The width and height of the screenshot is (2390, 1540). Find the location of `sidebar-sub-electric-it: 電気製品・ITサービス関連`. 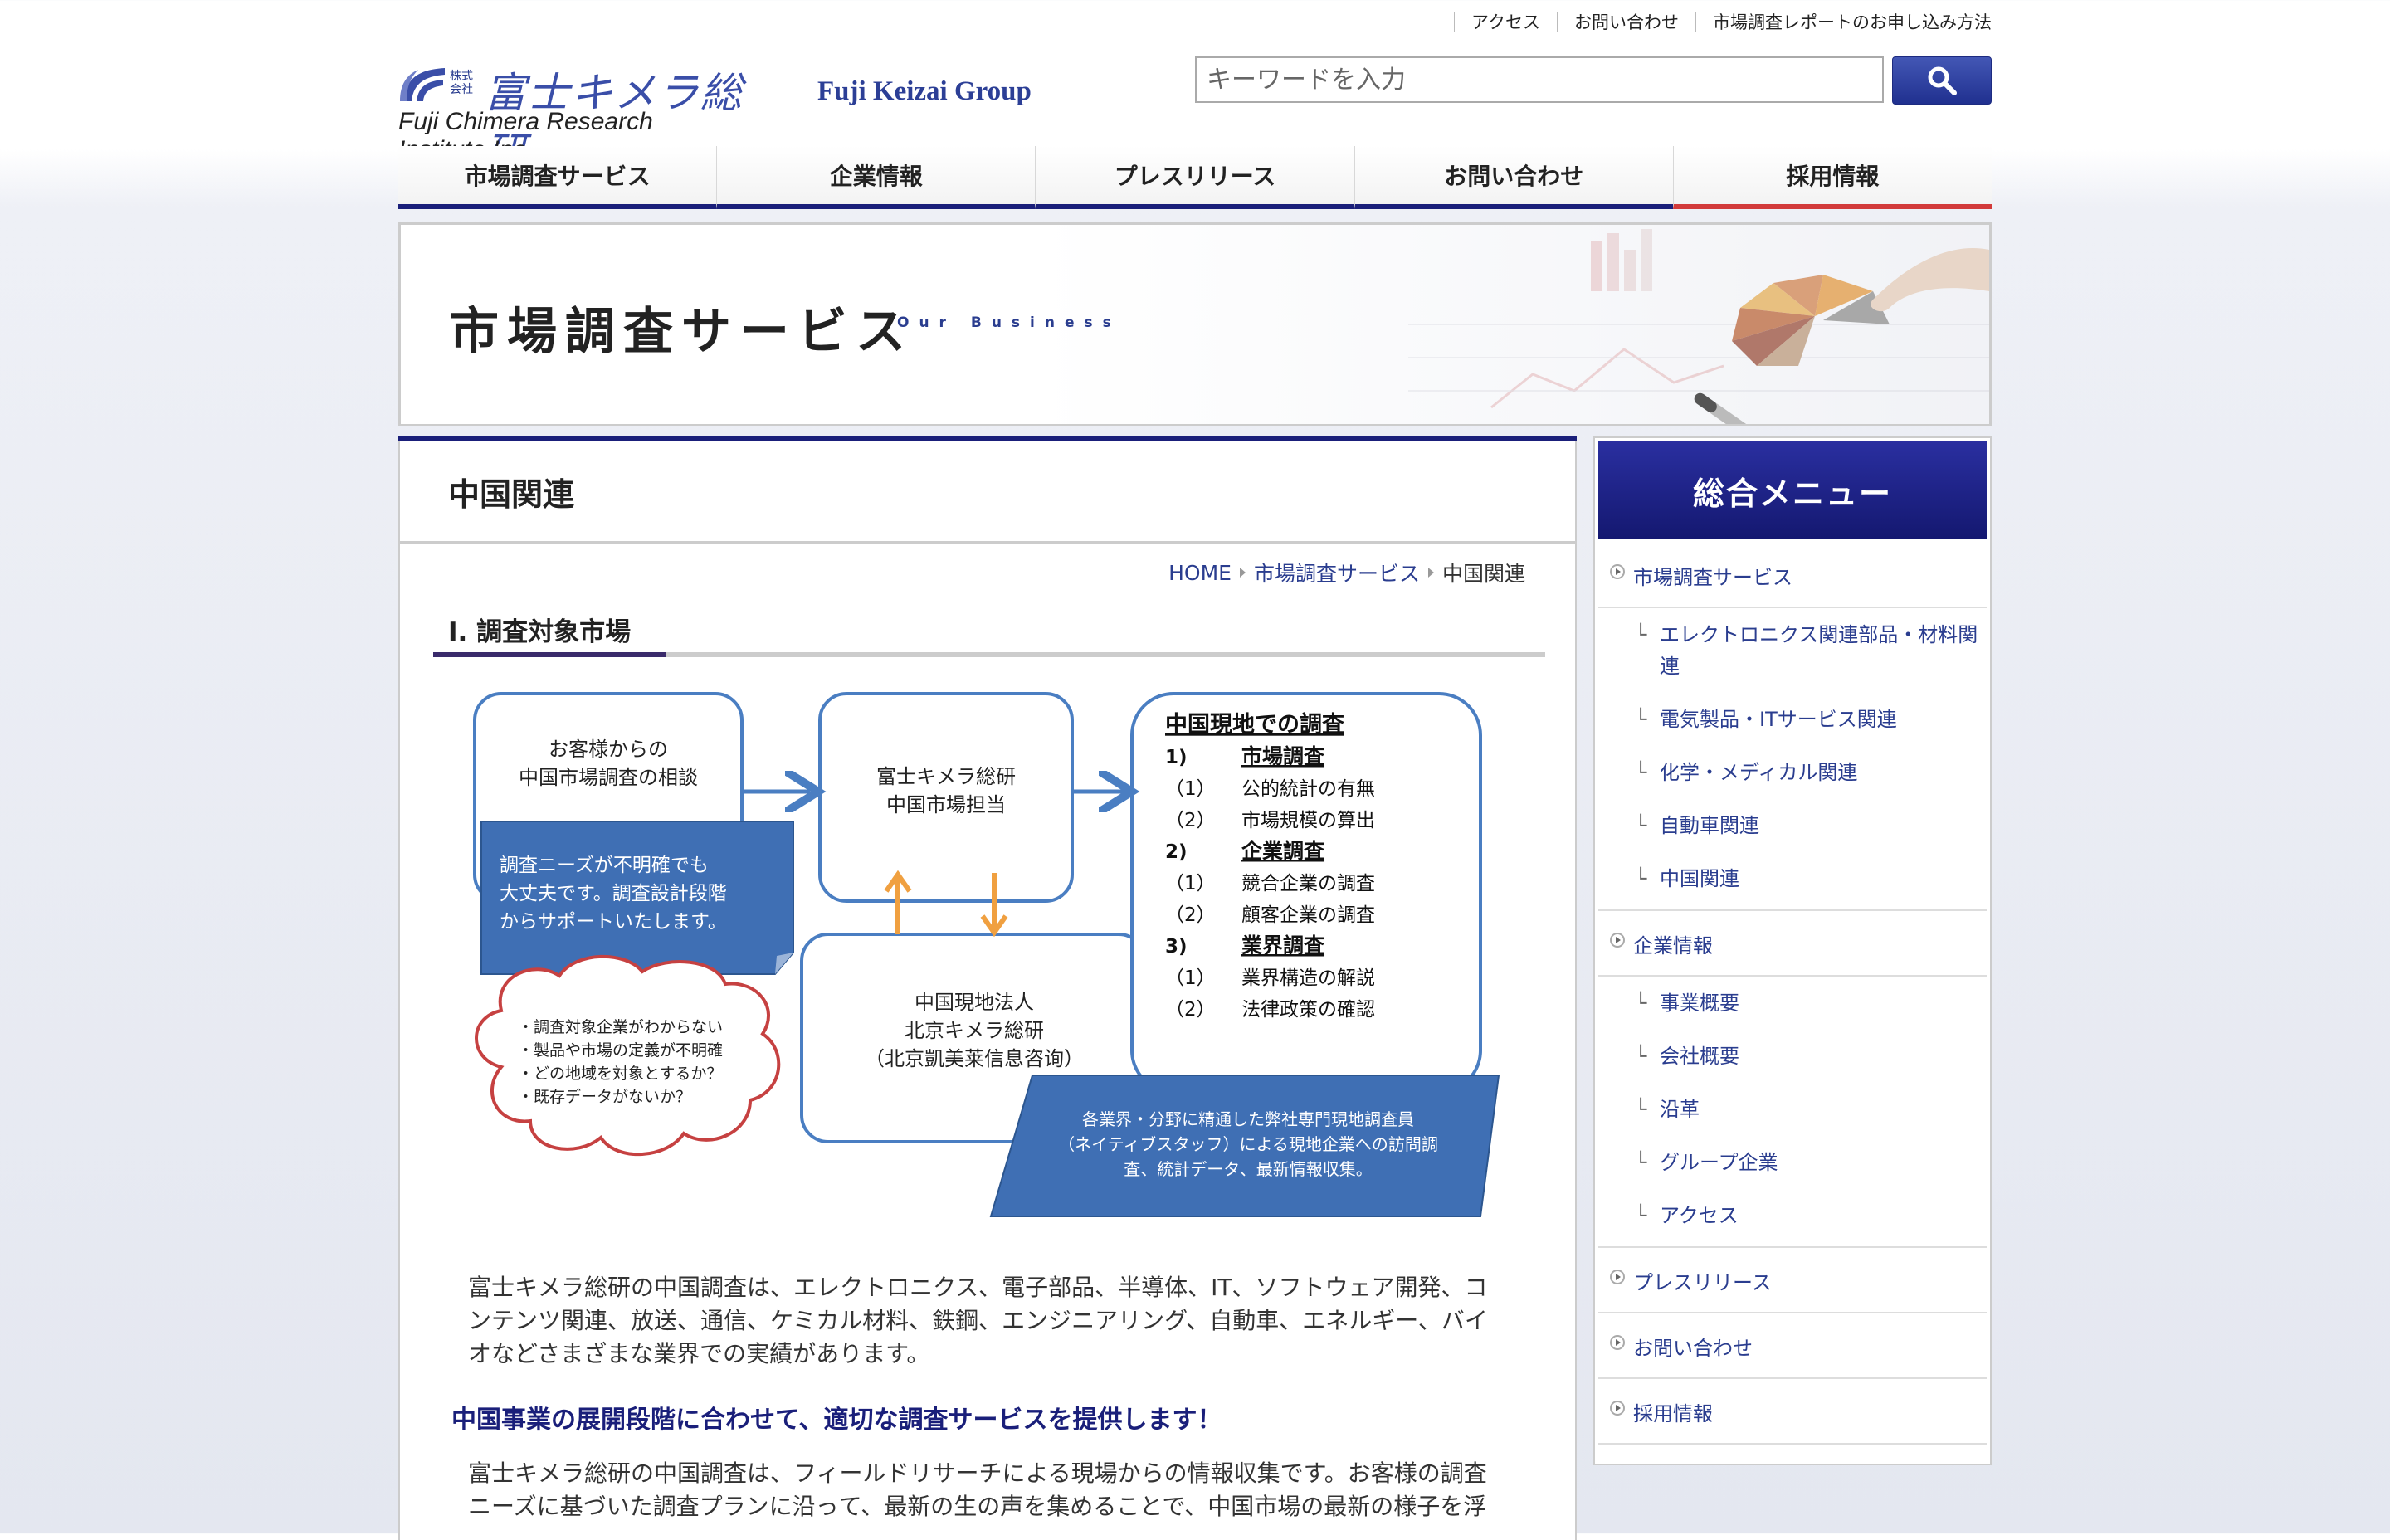

sidebar-sub-electric-it: 電気製品・ITサービス関連 is located at coordinates (1792, 719).